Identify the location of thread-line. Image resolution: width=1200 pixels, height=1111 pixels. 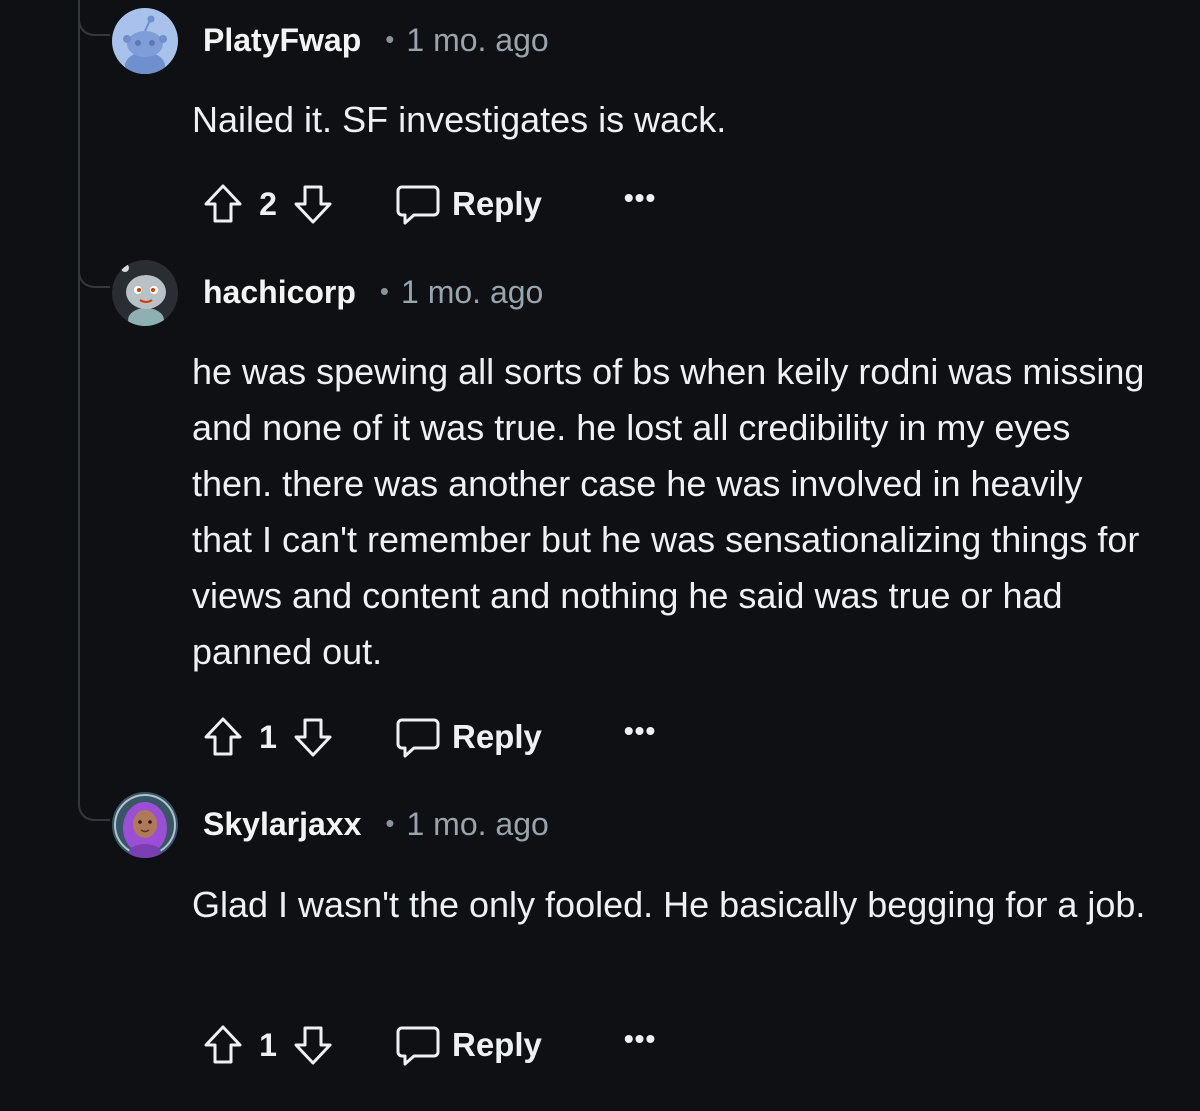
(79, 402).